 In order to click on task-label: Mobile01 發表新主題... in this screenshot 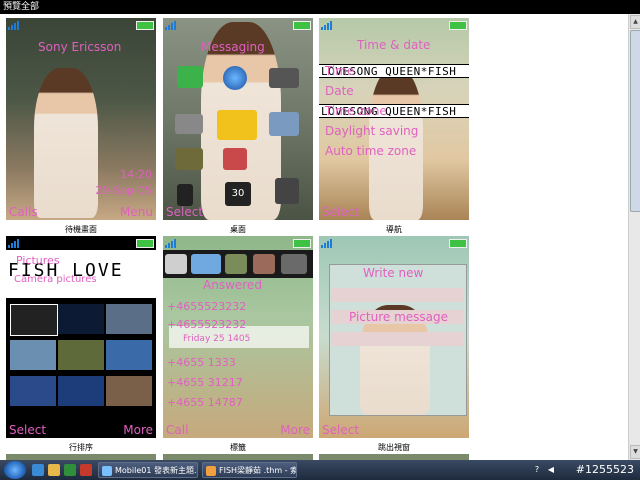, I will do `click(156, 470)`.